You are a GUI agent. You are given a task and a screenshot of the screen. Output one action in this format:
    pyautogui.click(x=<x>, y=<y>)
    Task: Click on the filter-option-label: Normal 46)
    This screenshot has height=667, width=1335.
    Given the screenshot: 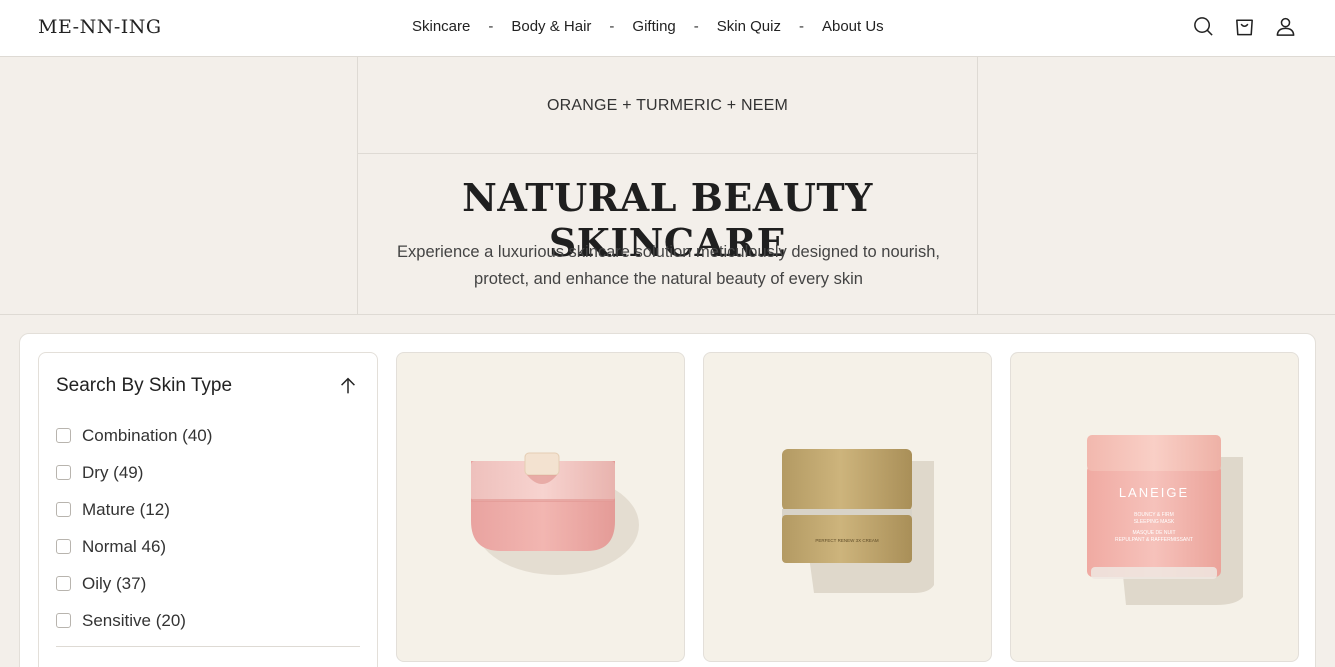 What is the action you would take?
    pyautogui.click(x=124, y=546)
    